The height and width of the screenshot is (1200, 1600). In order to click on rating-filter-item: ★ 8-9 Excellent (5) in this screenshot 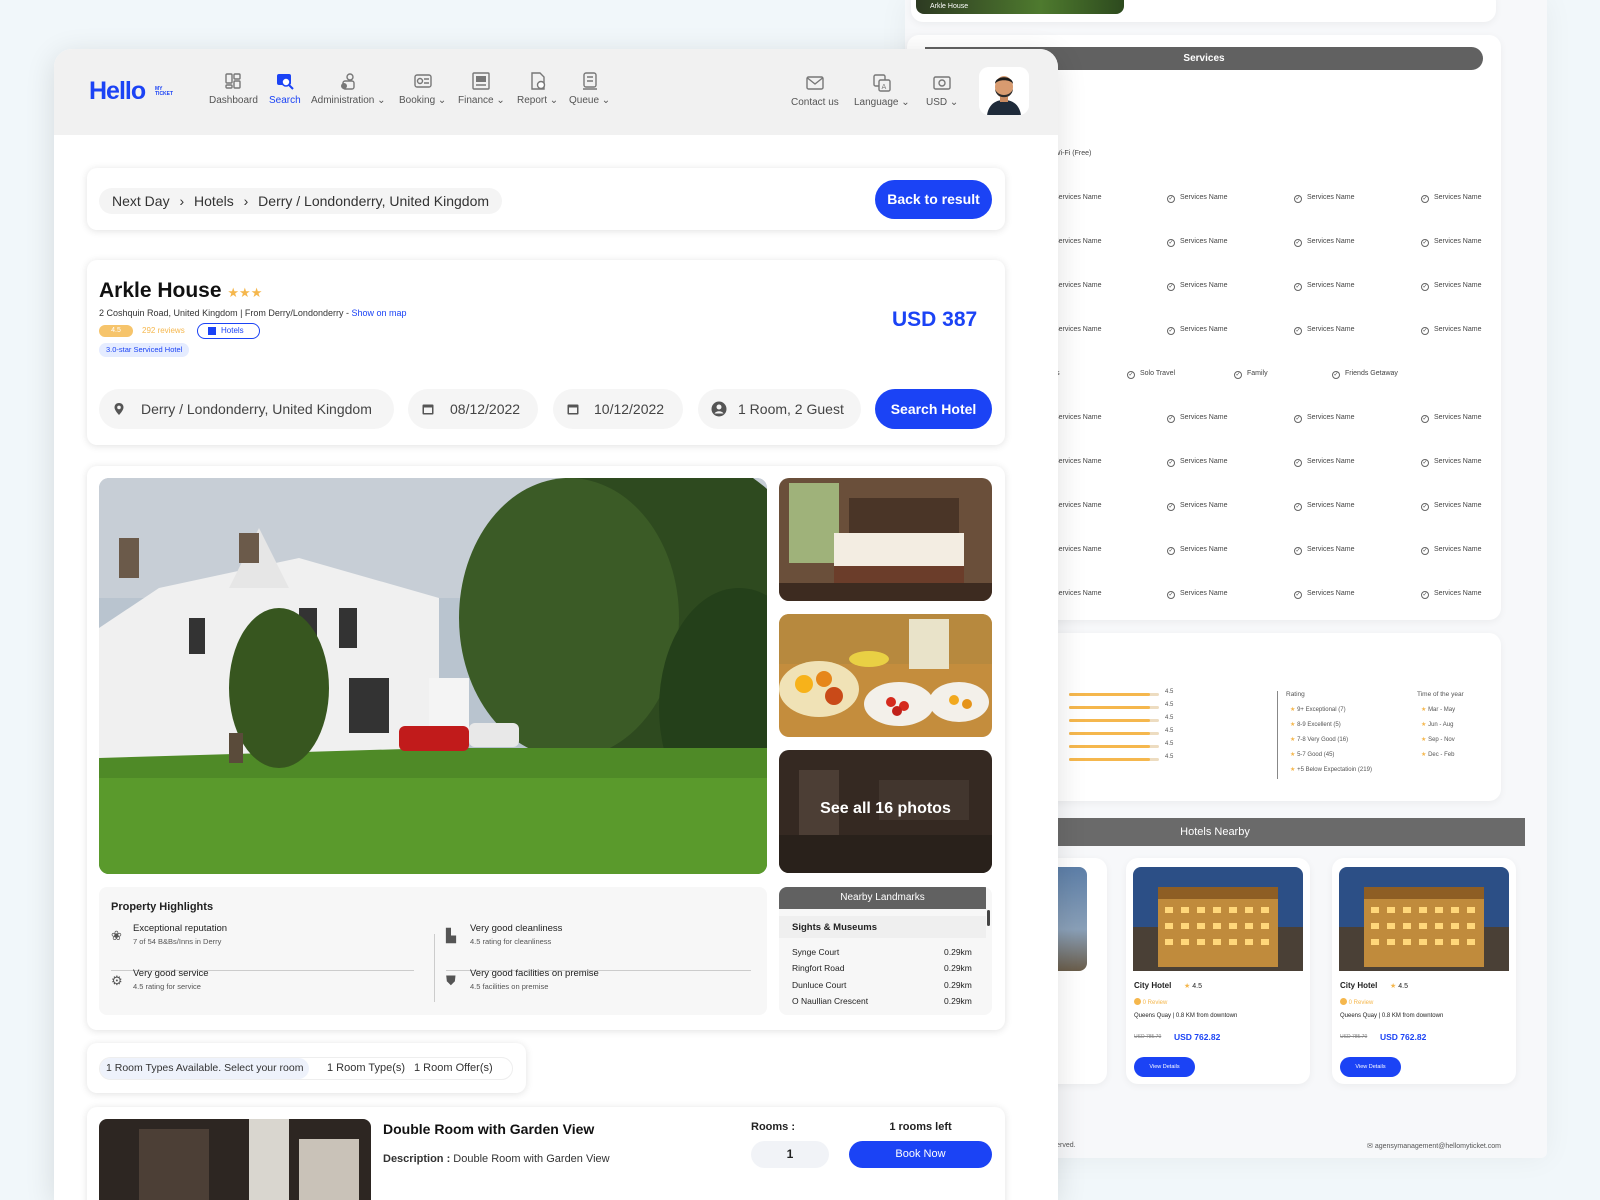, I will do `click(1315, 724)`.